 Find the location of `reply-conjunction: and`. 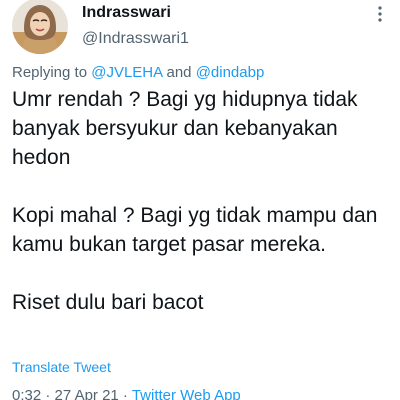

reply-conjunction: and is located at coordinates (179, 72).